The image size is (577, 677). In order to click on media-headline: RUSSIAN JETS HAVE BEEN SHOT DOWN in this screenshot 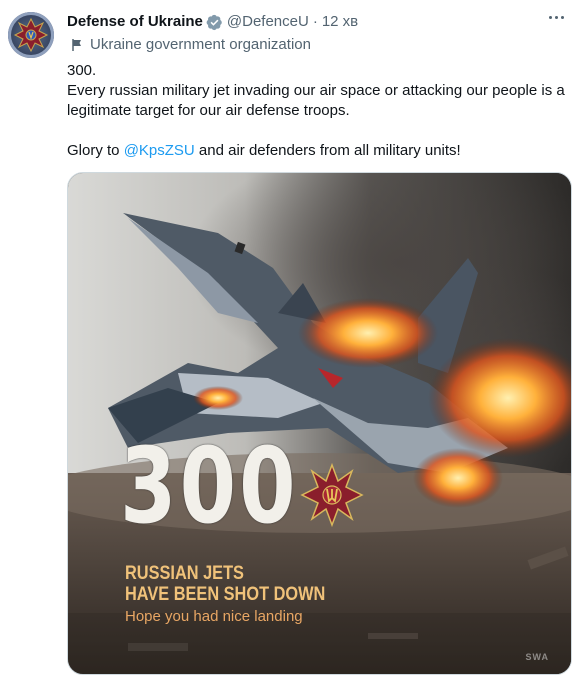, I will do `click(225, 584)`.